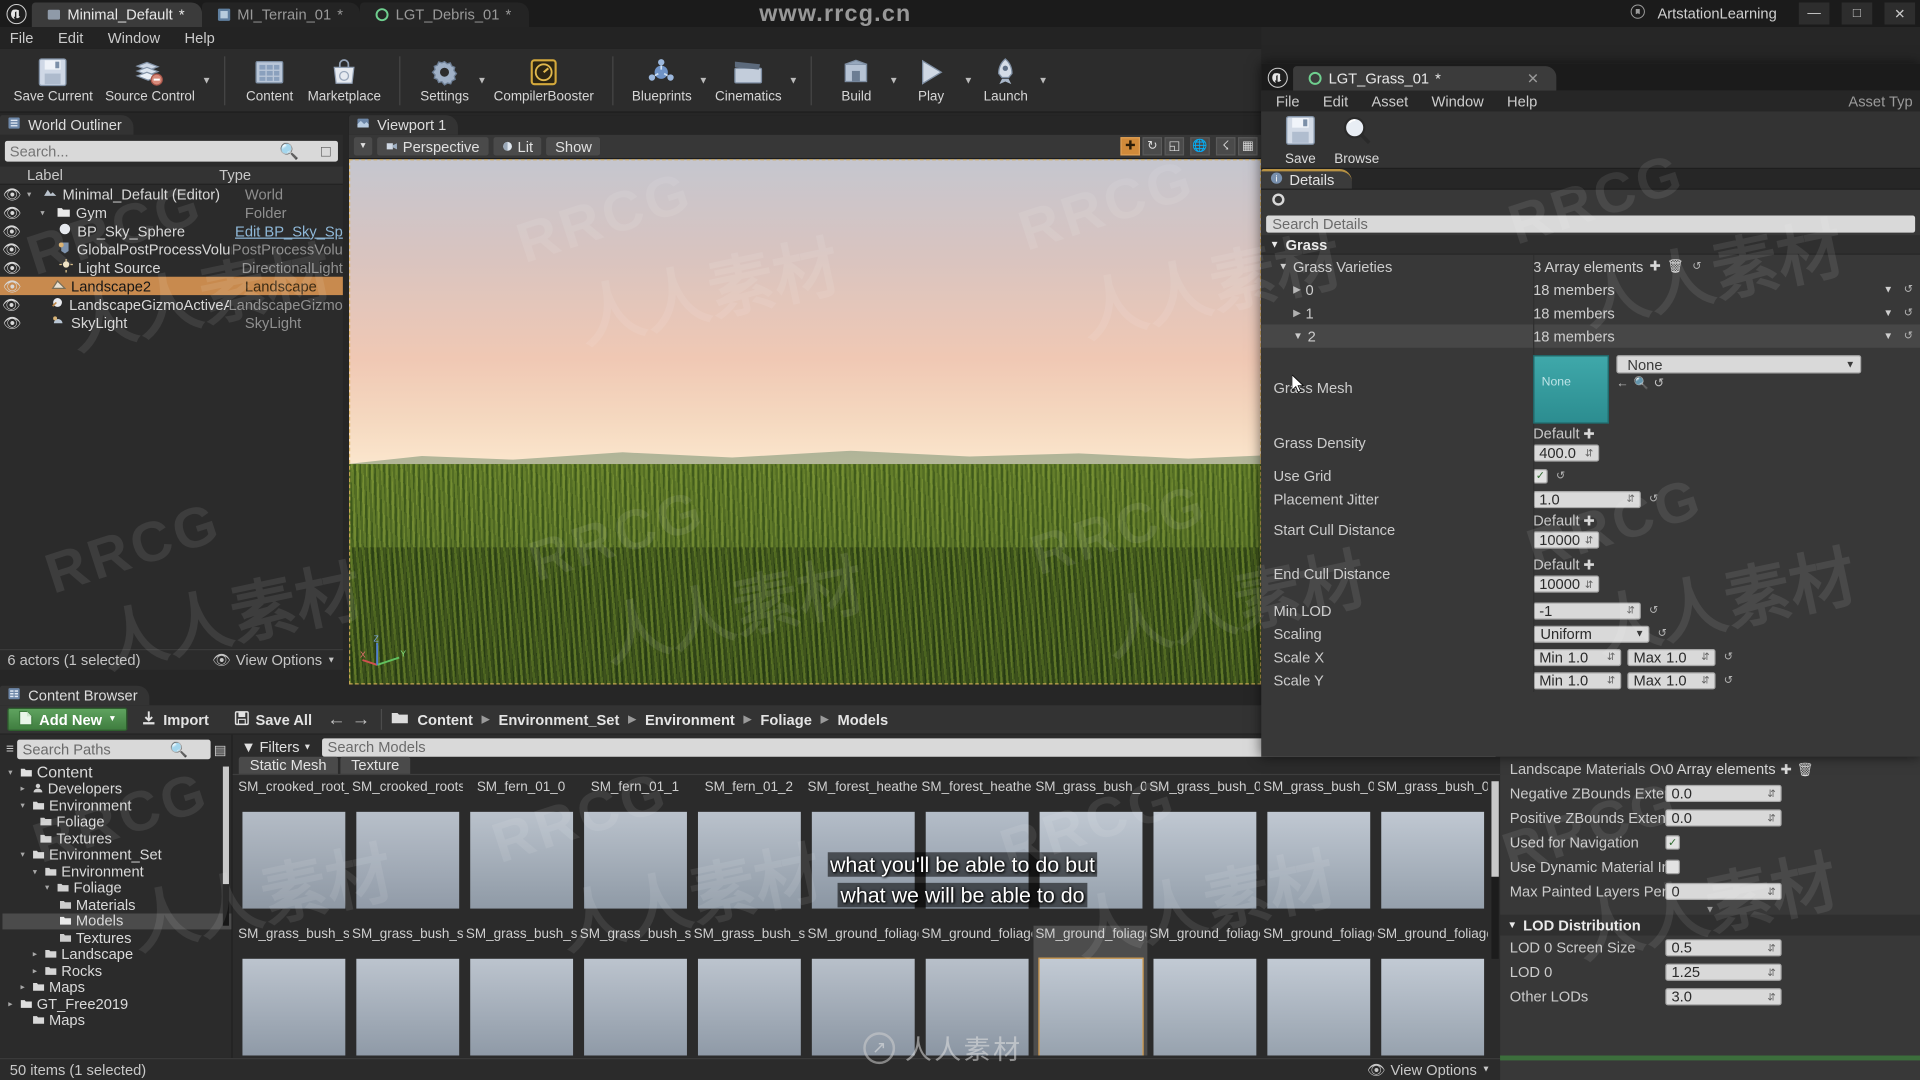 The width and height of the screenshot is (1920, 1080). Describe the element at coordinates (1723, 997) in the screenshot. I see `number-input: 3.0 ⇵` at that location.